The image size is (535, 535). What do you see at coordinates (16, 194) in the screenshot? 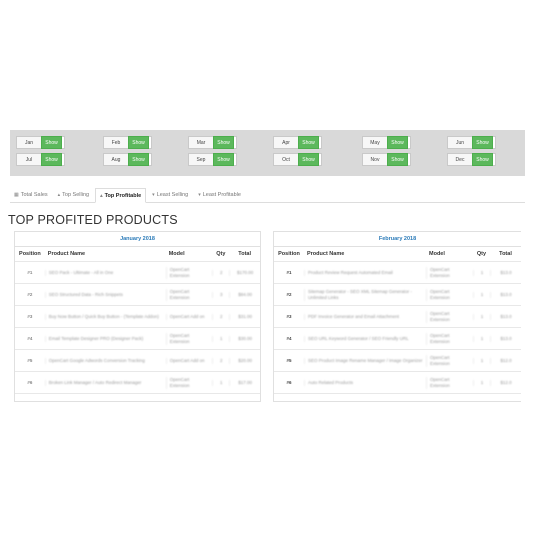
I see `bar-chart-icon: ▦` at bounding box center [16, 194].